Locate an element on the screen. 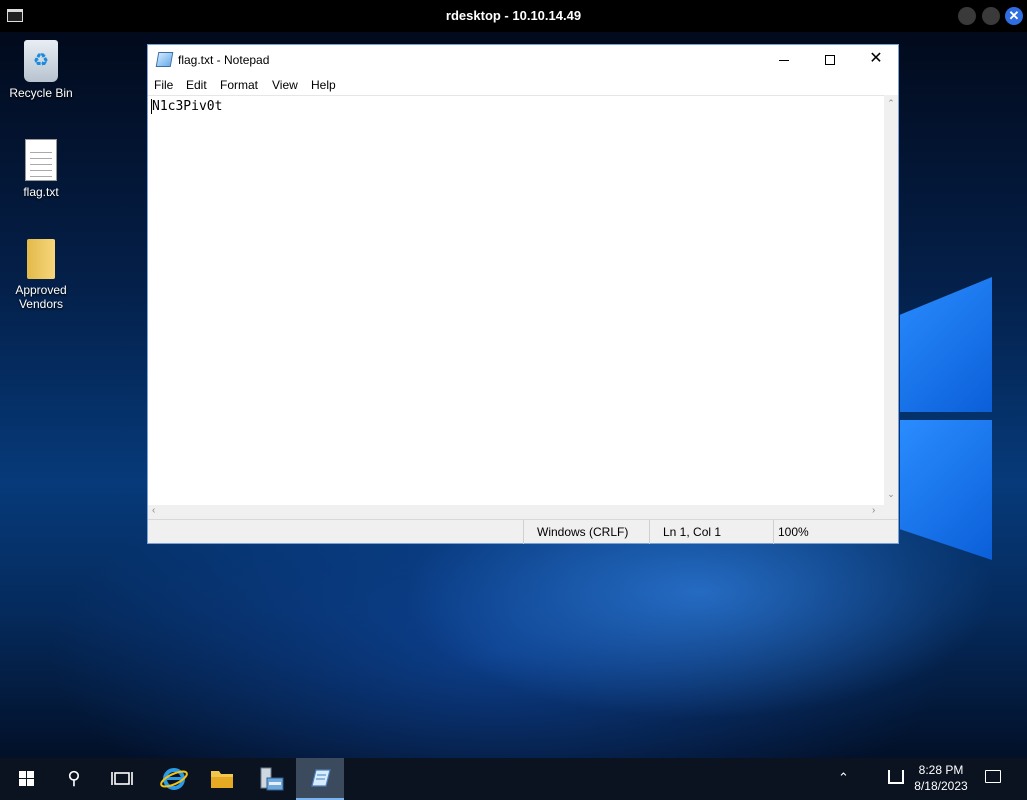 This screenshot has height=800, width=1027. close-button: ✕ is located at coordinates (1014, 16).